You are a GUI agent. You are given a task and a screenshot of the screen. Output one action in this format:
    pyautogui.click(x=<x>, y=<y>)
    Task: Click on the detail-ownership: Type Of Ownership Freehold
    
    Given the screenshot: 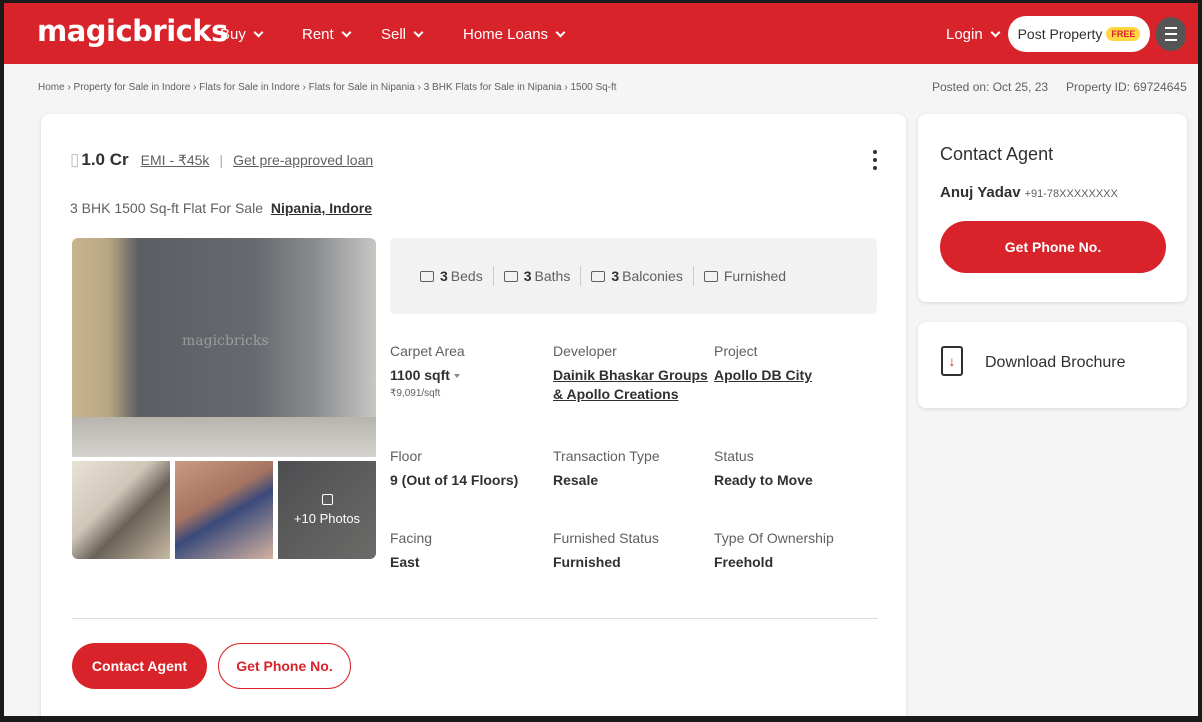 What is the action you would take?
    pyautogui.click(x=774, y=551)
    